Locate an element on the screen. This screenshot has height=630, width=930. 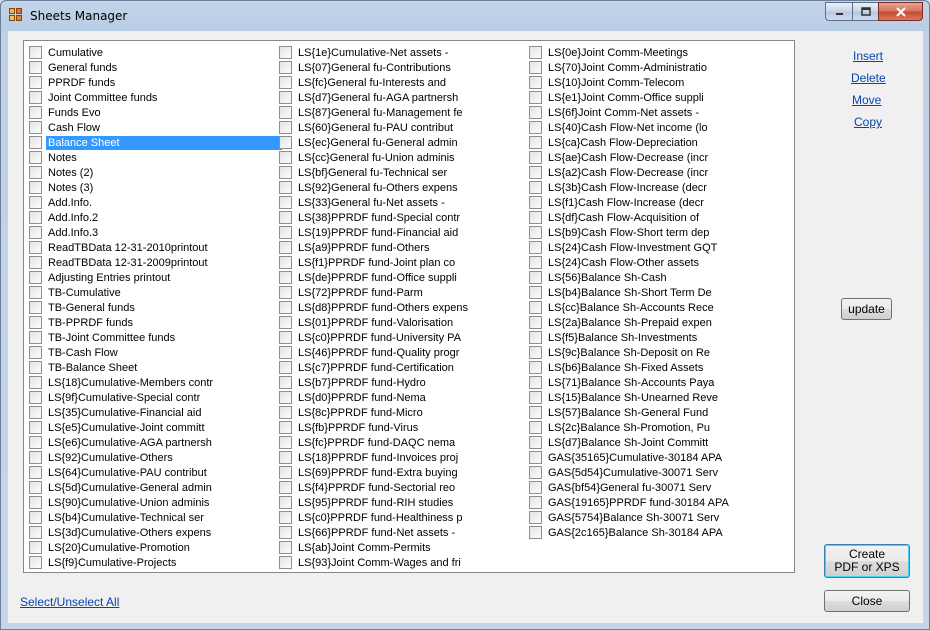
sheet-list-item: LS{9f}Cumulative-Special contr is located at coordinates (154, 397).